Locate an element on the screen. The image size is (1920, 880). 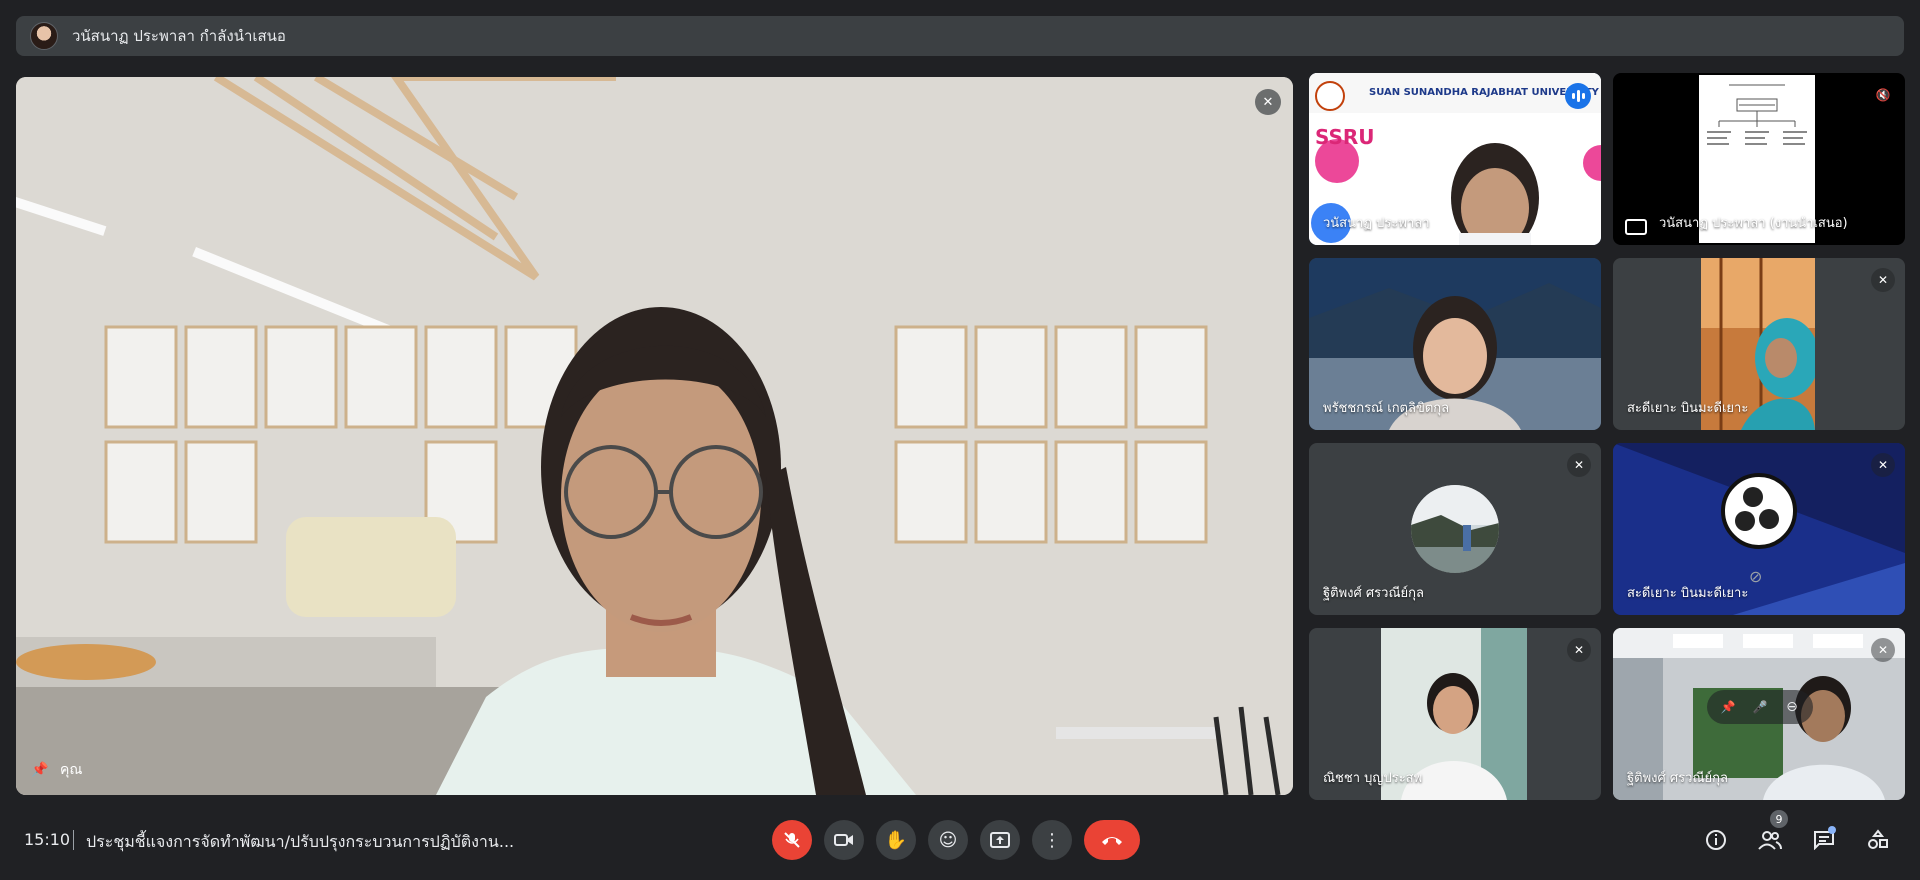
camera-off-icon: ⊘ is located at coordinates (1756, 576).